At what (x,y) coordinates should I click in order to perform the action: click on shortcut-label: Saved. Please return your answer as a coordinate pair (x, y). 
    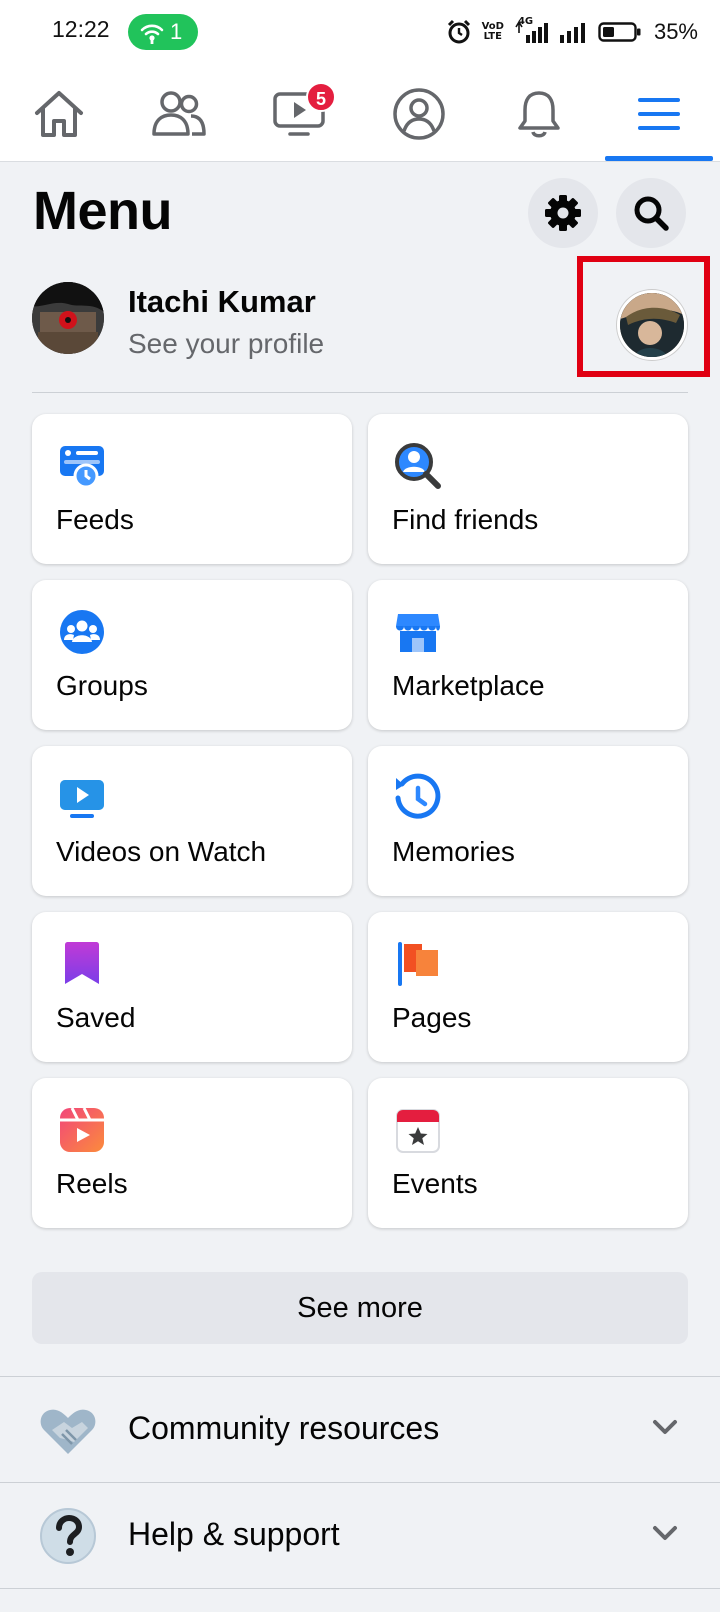
    Looking at the image, I should click on (96, 1017).